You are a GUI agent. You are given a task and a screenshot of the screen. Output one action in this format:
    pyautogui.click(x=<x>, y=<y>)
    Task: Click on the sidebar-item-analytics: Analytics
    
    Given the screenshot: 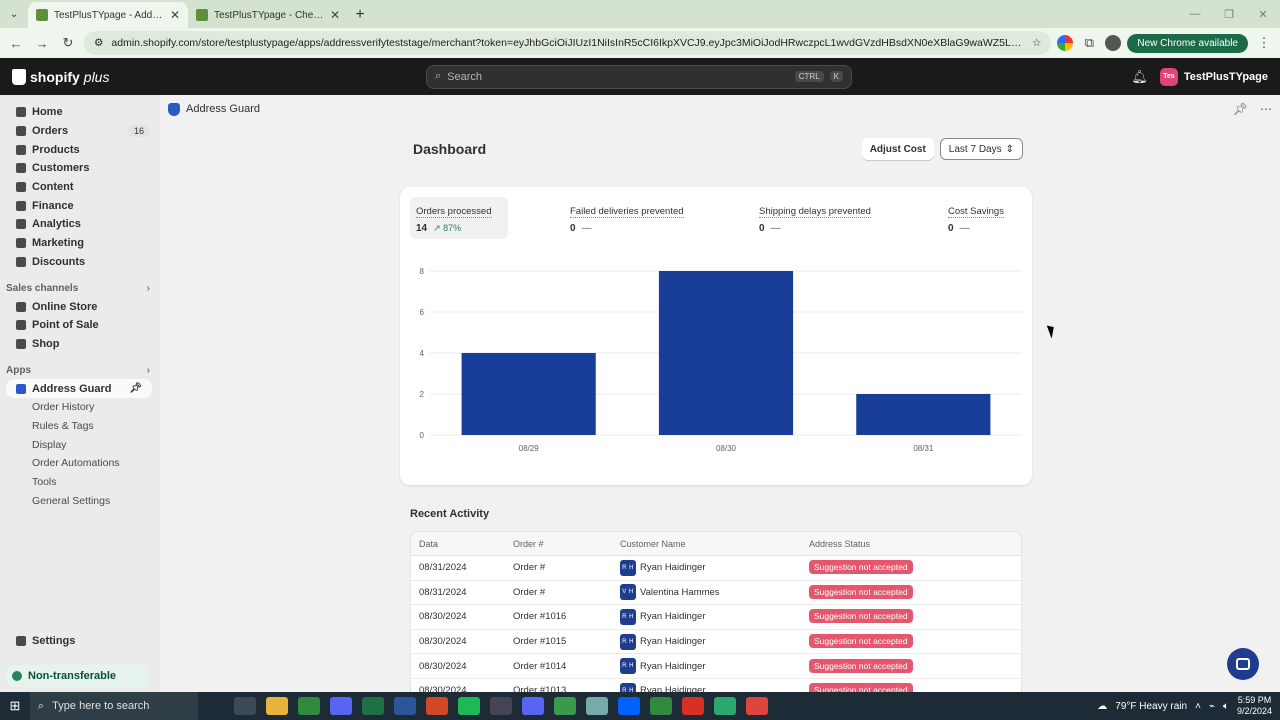 What is the action you would take?
    pyautogui.click(x=80, y=224)
    